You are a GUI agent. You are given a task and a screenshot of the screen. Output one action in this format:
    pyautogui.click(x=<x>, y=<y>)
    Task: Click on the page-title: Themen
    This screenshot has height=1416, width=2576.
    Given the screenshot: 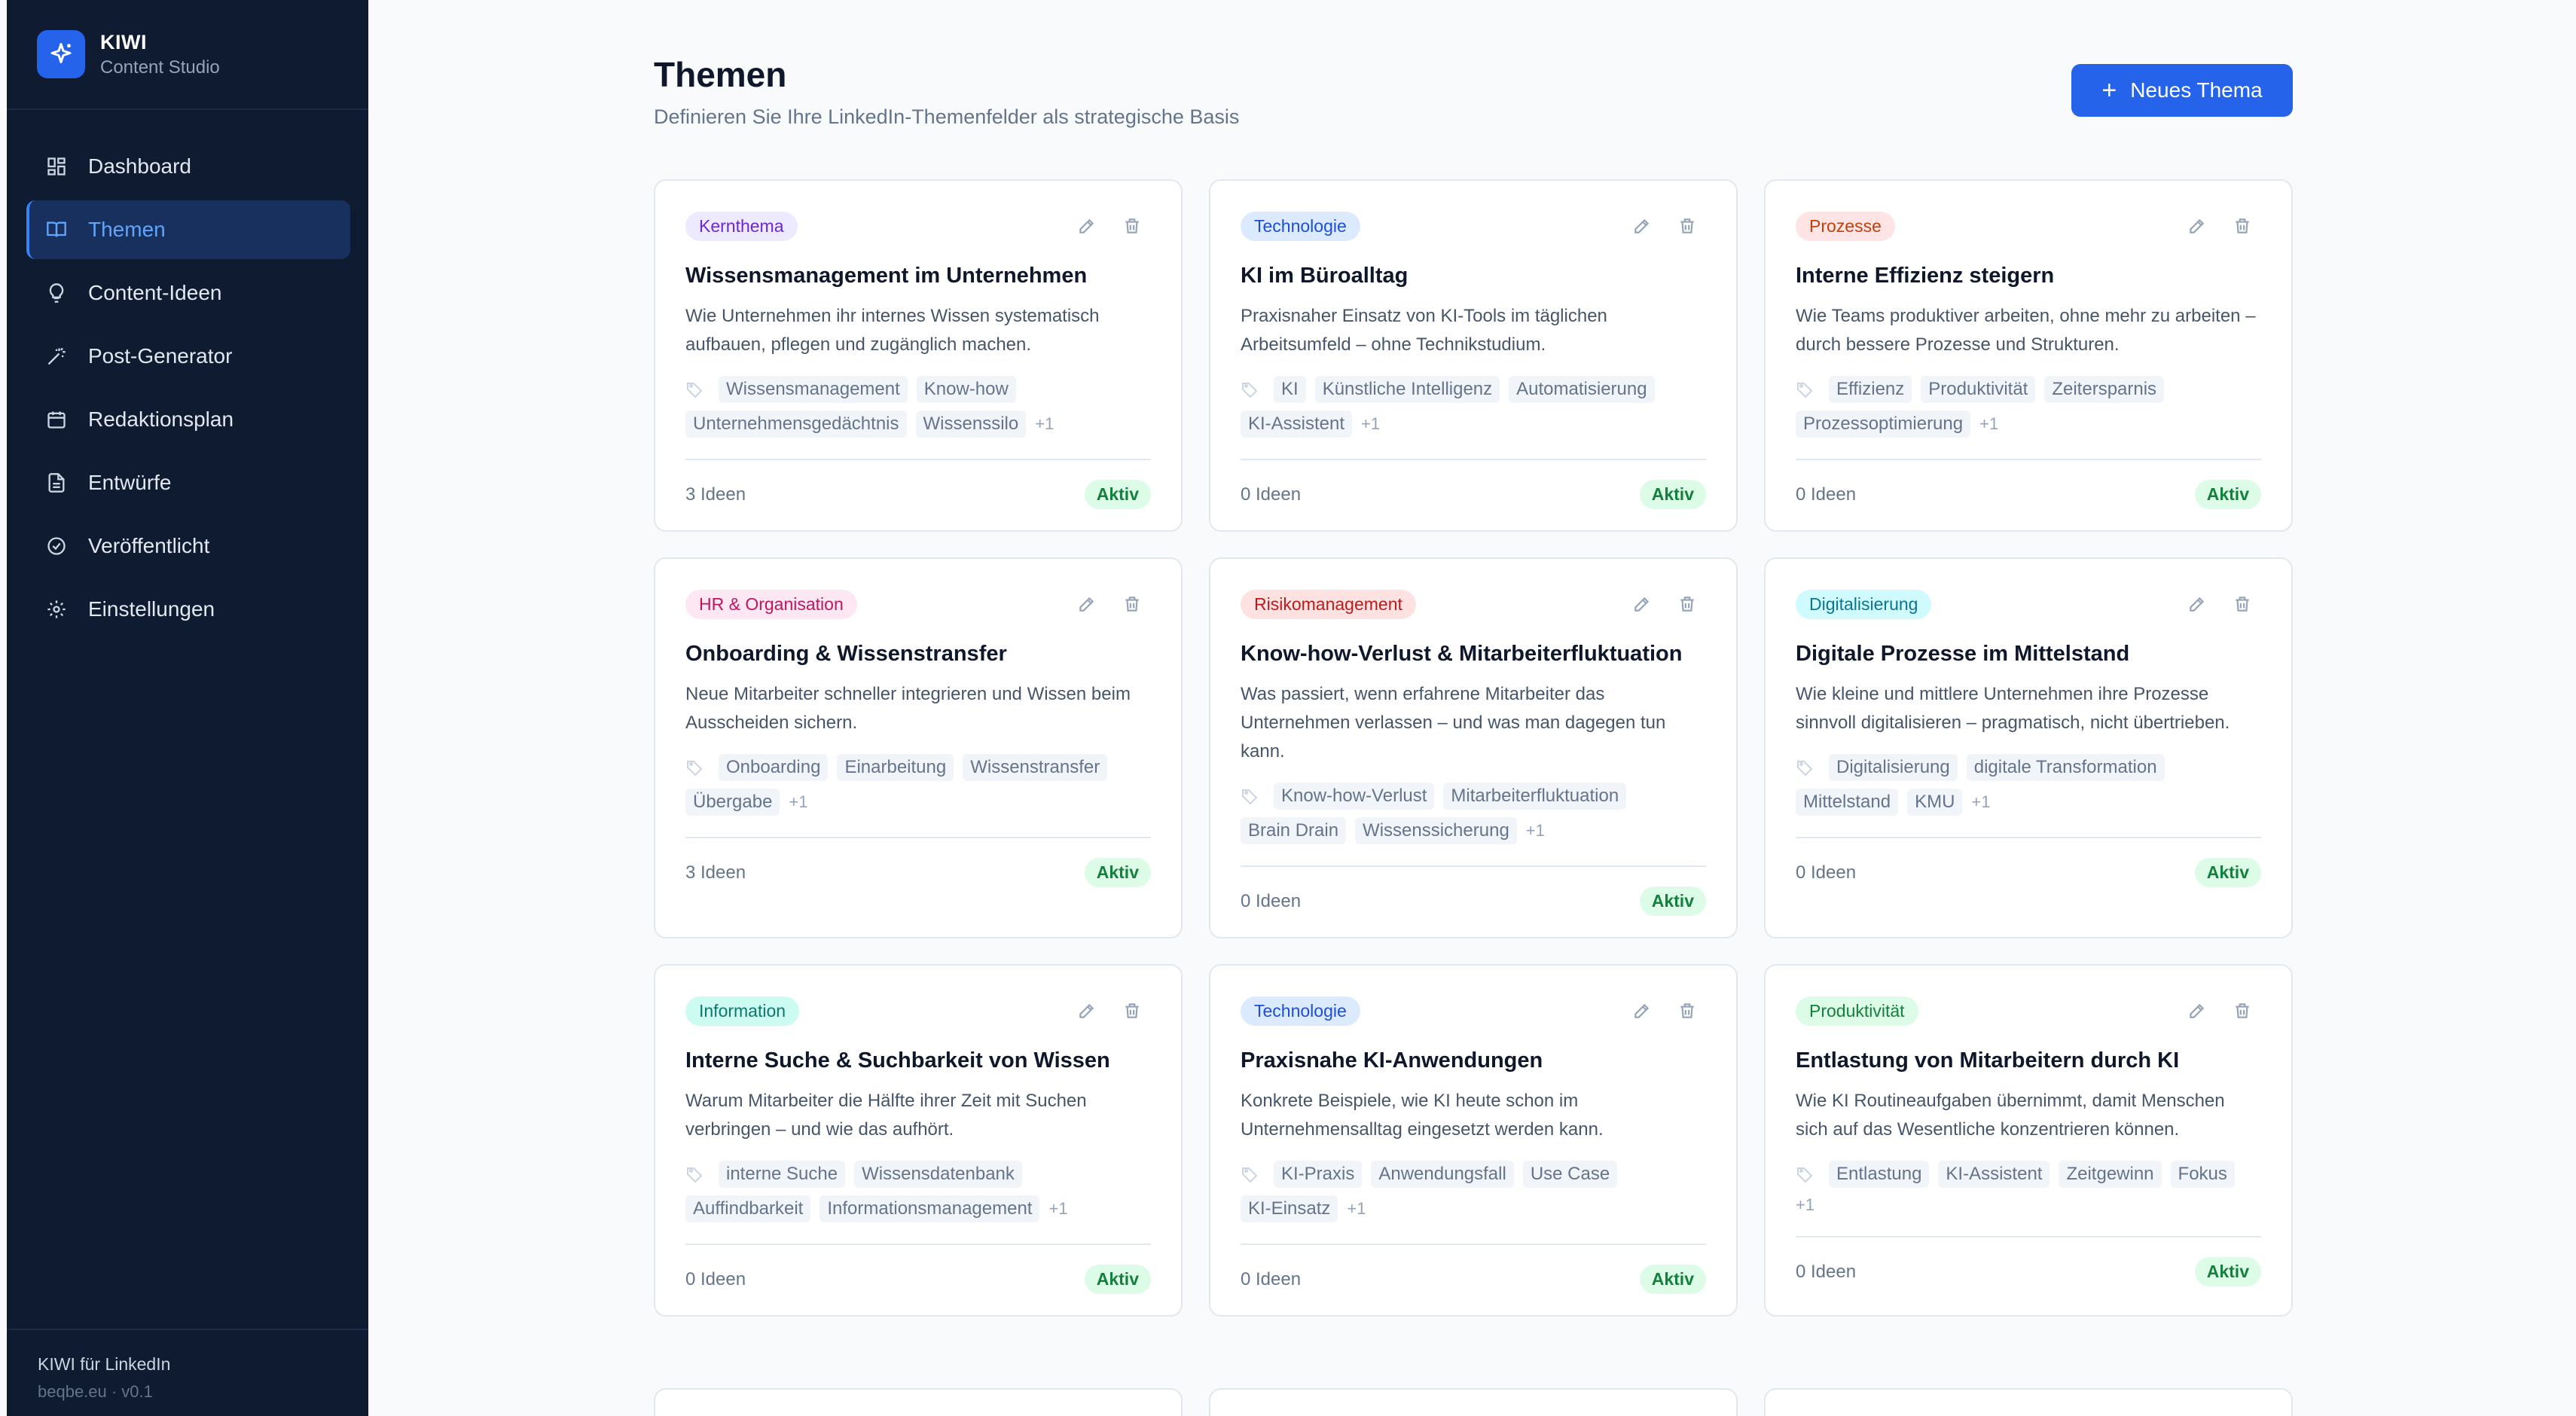 What is the action you would take?
    pyautogui.click(x=721, y=75)
    